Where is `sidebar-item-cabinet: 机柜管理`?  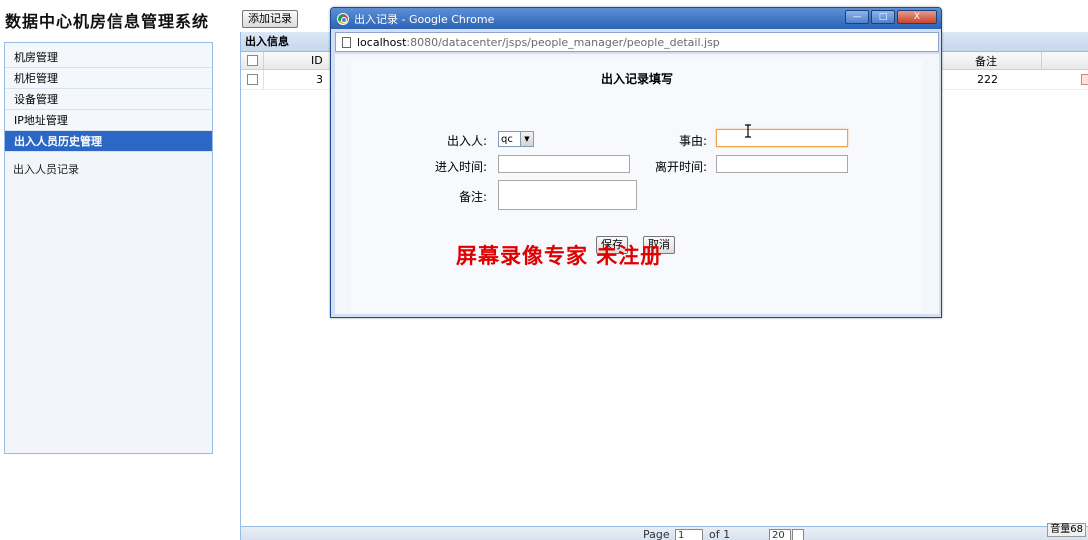
sidebar-item-cabinet: 机柜管理 is located at coordinates (108, 78).